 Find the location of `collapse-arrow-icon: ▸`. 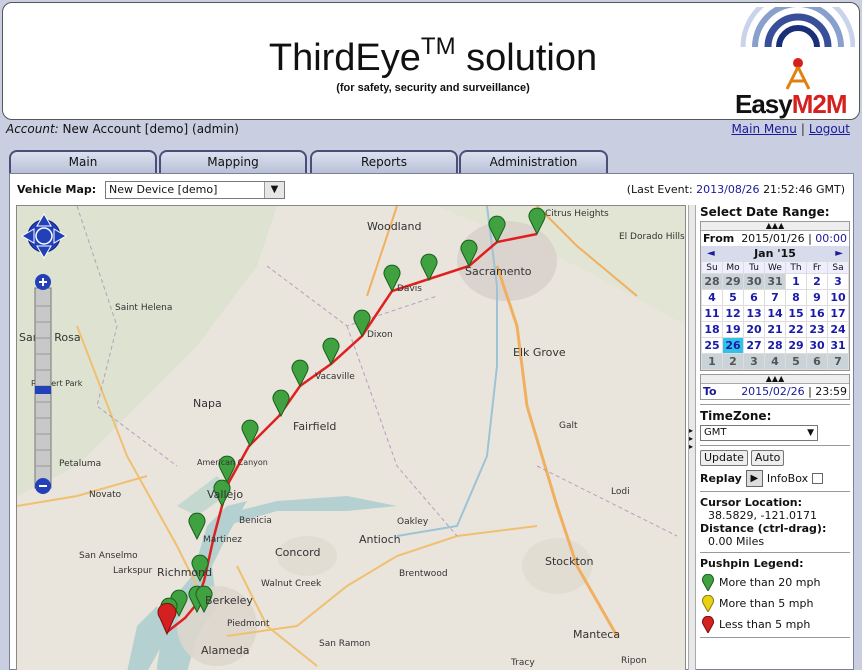

collapse-arrow-icon: ▸ is located at coordinates (691, 447).